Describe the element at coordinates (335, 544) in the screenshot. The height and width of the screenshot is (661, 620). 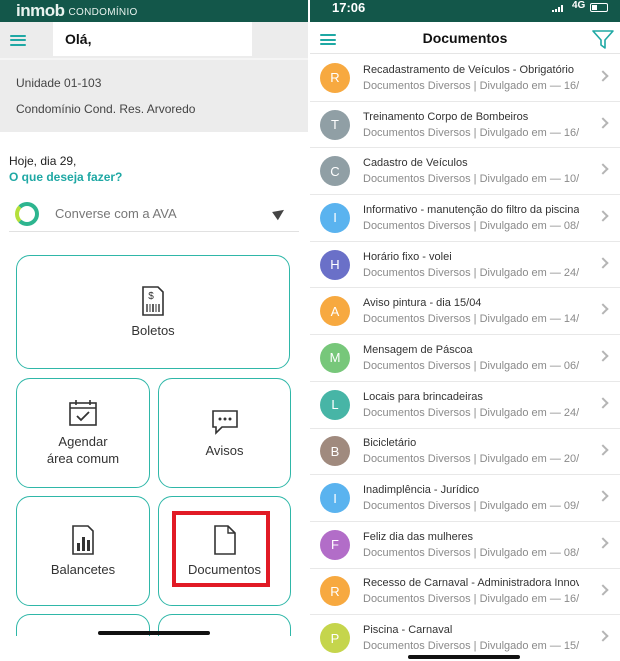
I see `document-avatar: F` at that location.